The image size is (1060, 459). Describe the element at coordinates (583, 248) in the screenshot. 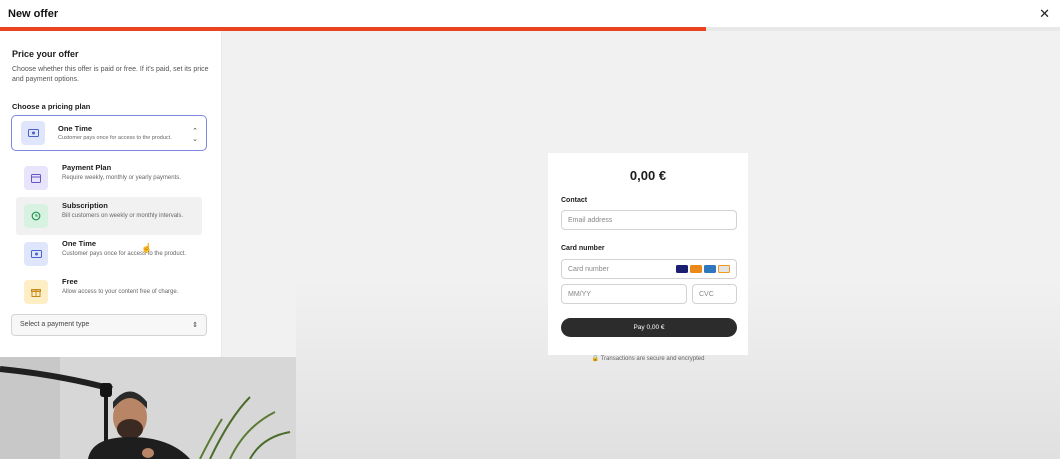

I see `card-number-label: Card number` at that location.